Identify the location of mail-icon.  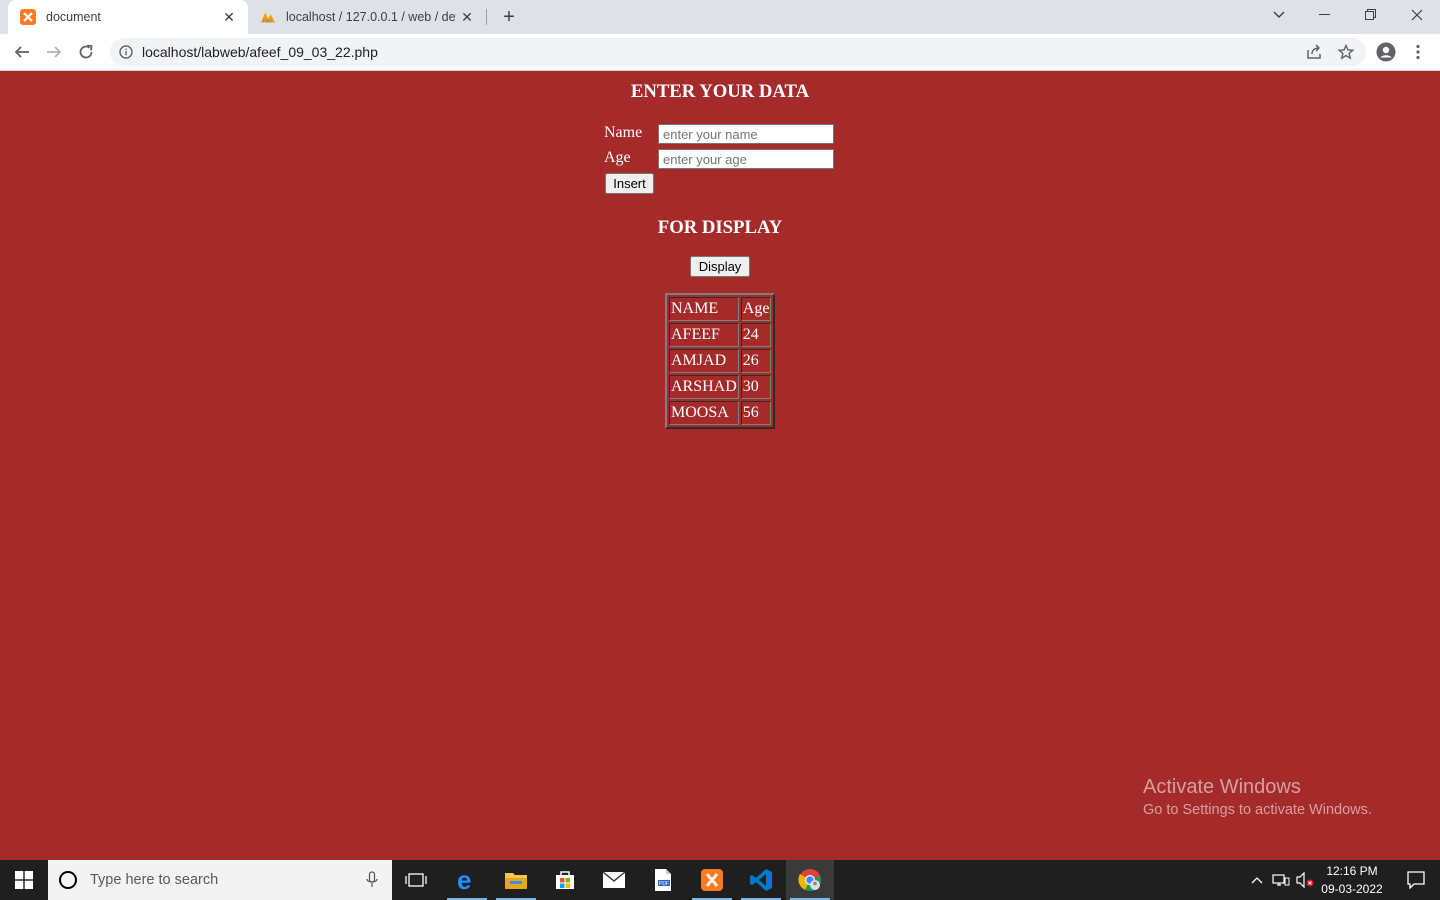
(614, 880).